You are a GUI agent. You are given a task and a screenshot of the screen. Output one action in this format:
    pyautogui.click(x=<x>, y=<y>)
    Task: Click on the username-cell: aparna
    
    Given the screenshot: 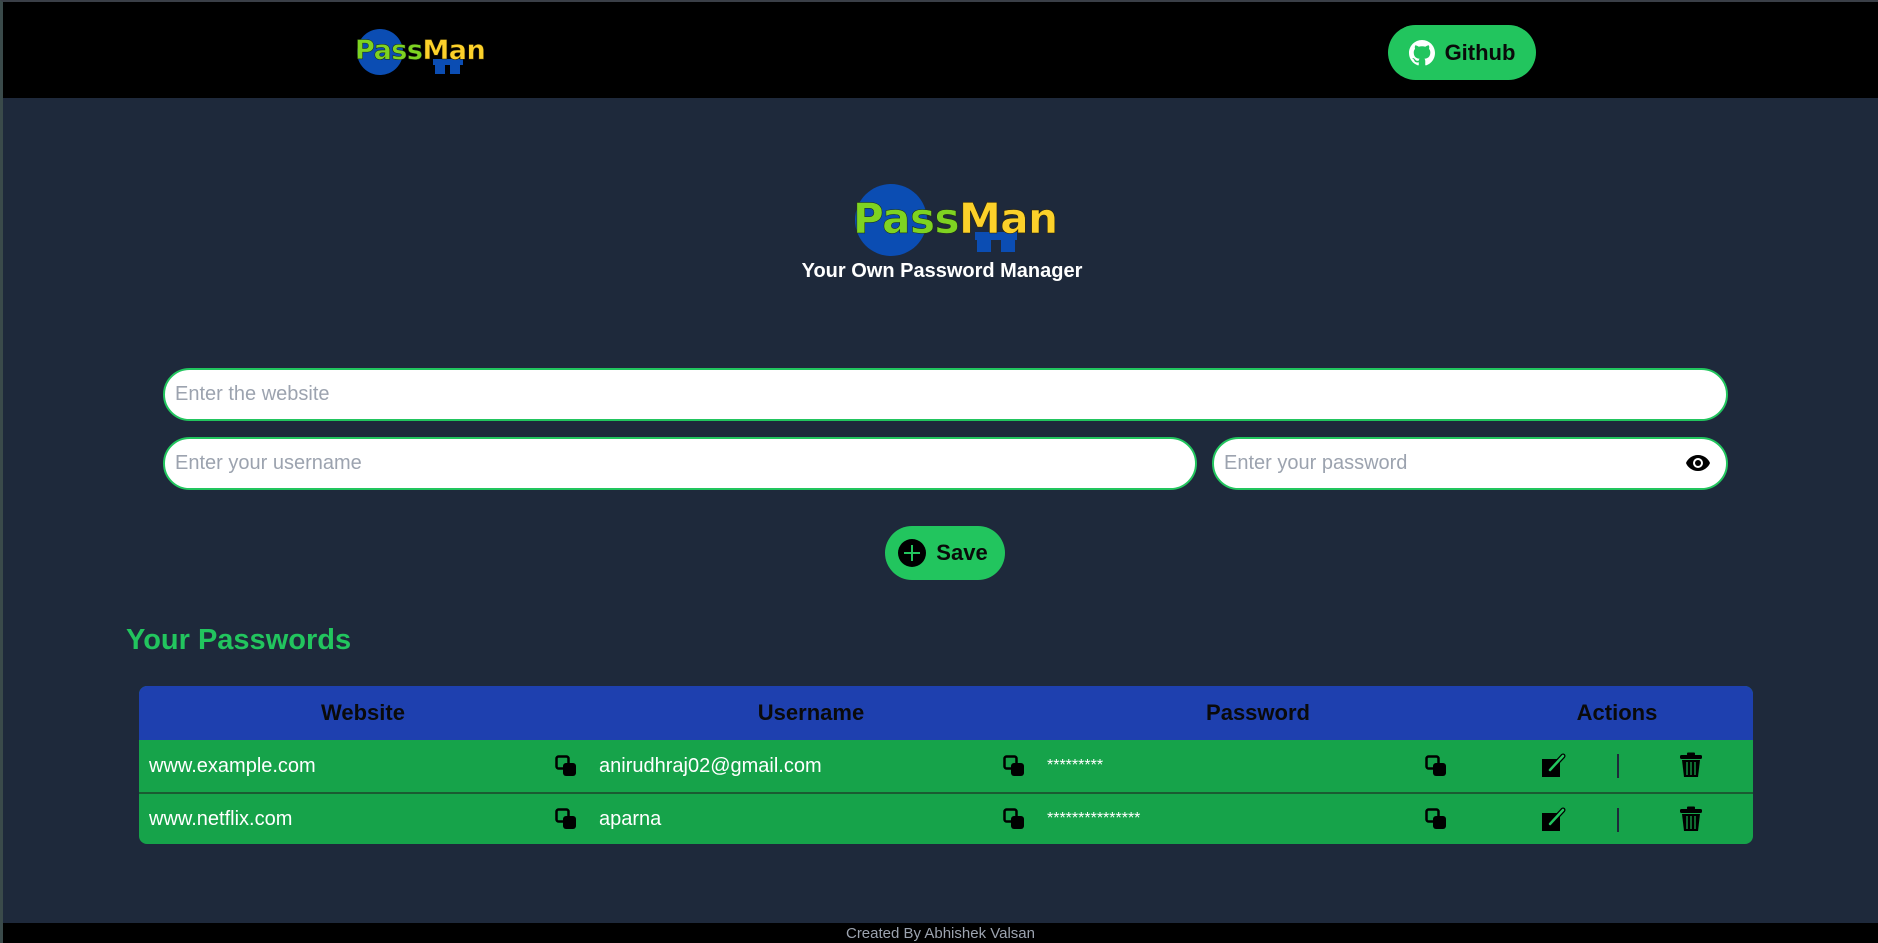 What is the action you would take?
    pyautogui.click(x=811, y=819)
    